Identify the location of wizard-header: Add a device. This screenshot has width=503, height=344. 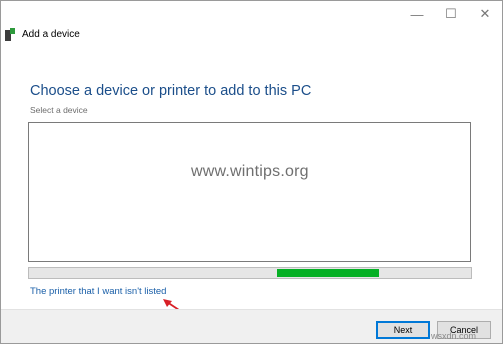
(42, 34).